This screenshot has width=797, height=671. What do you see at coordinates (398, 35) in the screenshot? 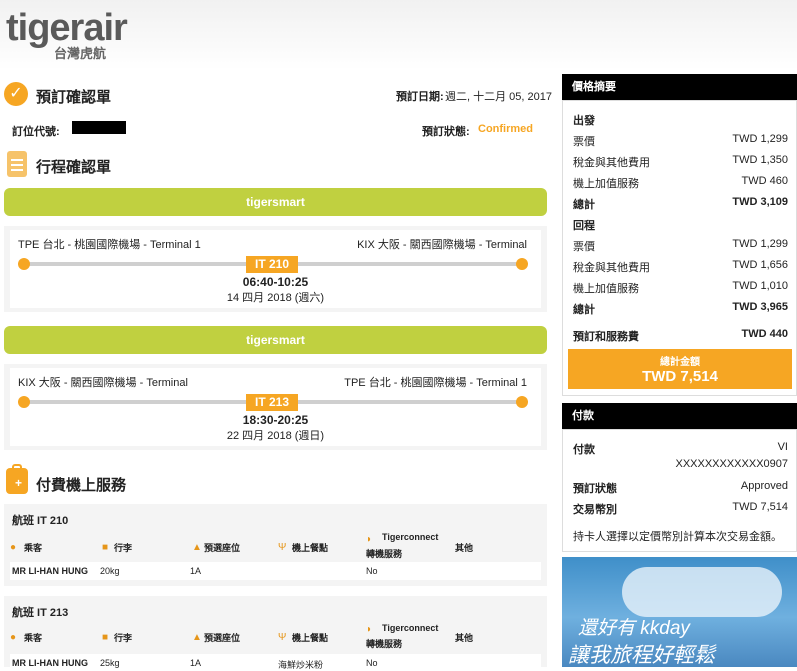
I see `site-header: tigerair 台灣虎航` at bounding box center [398, 35].